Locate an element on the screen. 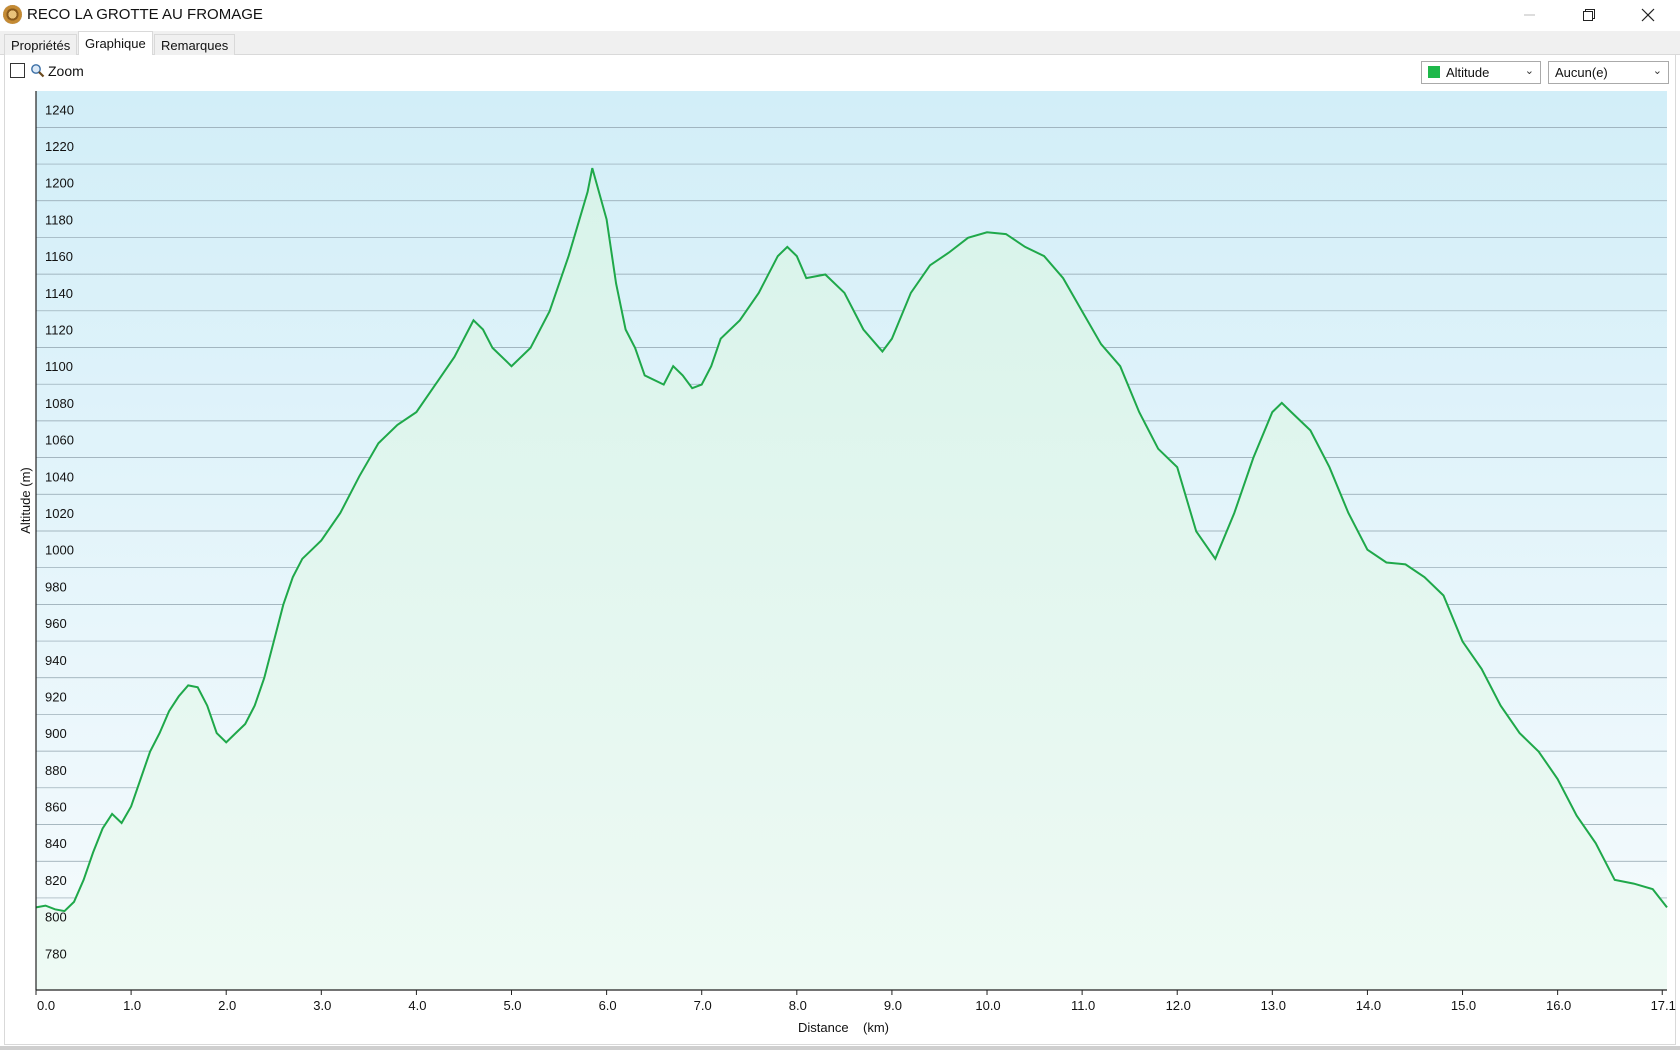 This screenshot has width=1680, height=1050. x-tick-label: 4.0 is located at coordinates (417, 1005).